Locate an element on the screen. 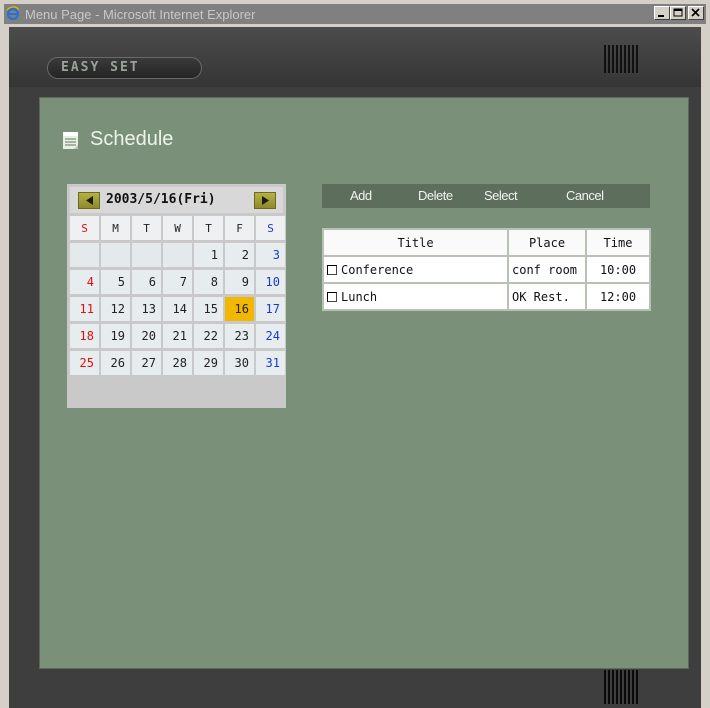 Image resolution: width=710 pixels, height=708 pixels. calendar-date: 2003/5/16(Fri) is located at coordinates (161, 199).